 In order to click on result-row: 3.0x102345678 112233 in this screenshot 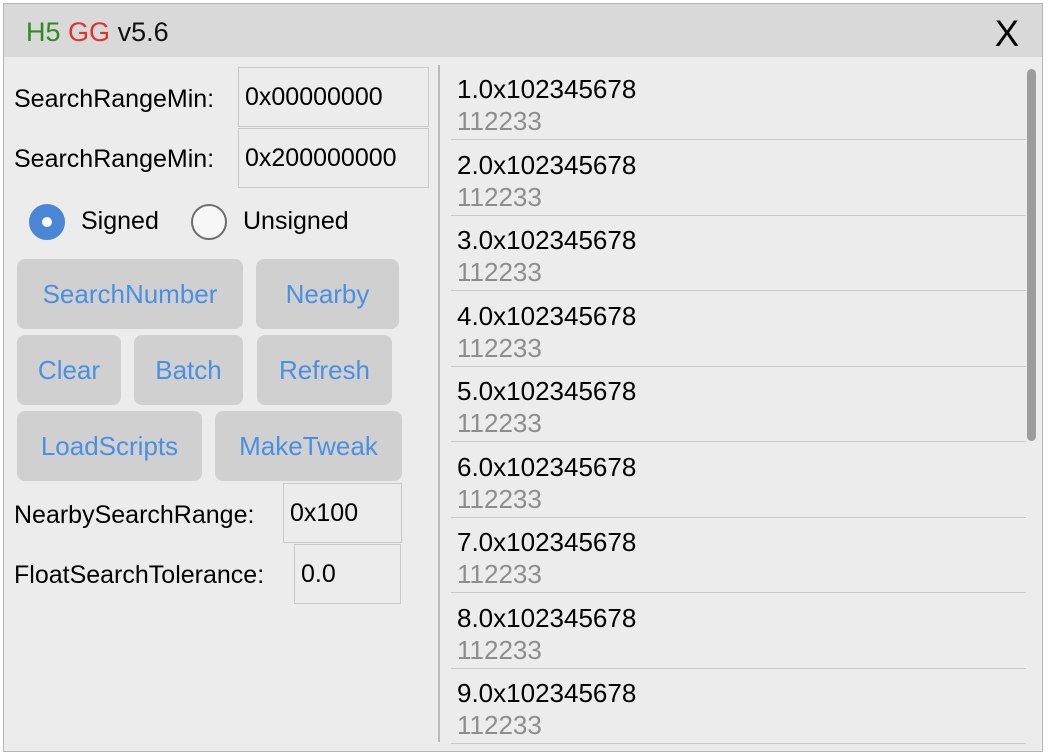, I will do `click(738, 253)`.